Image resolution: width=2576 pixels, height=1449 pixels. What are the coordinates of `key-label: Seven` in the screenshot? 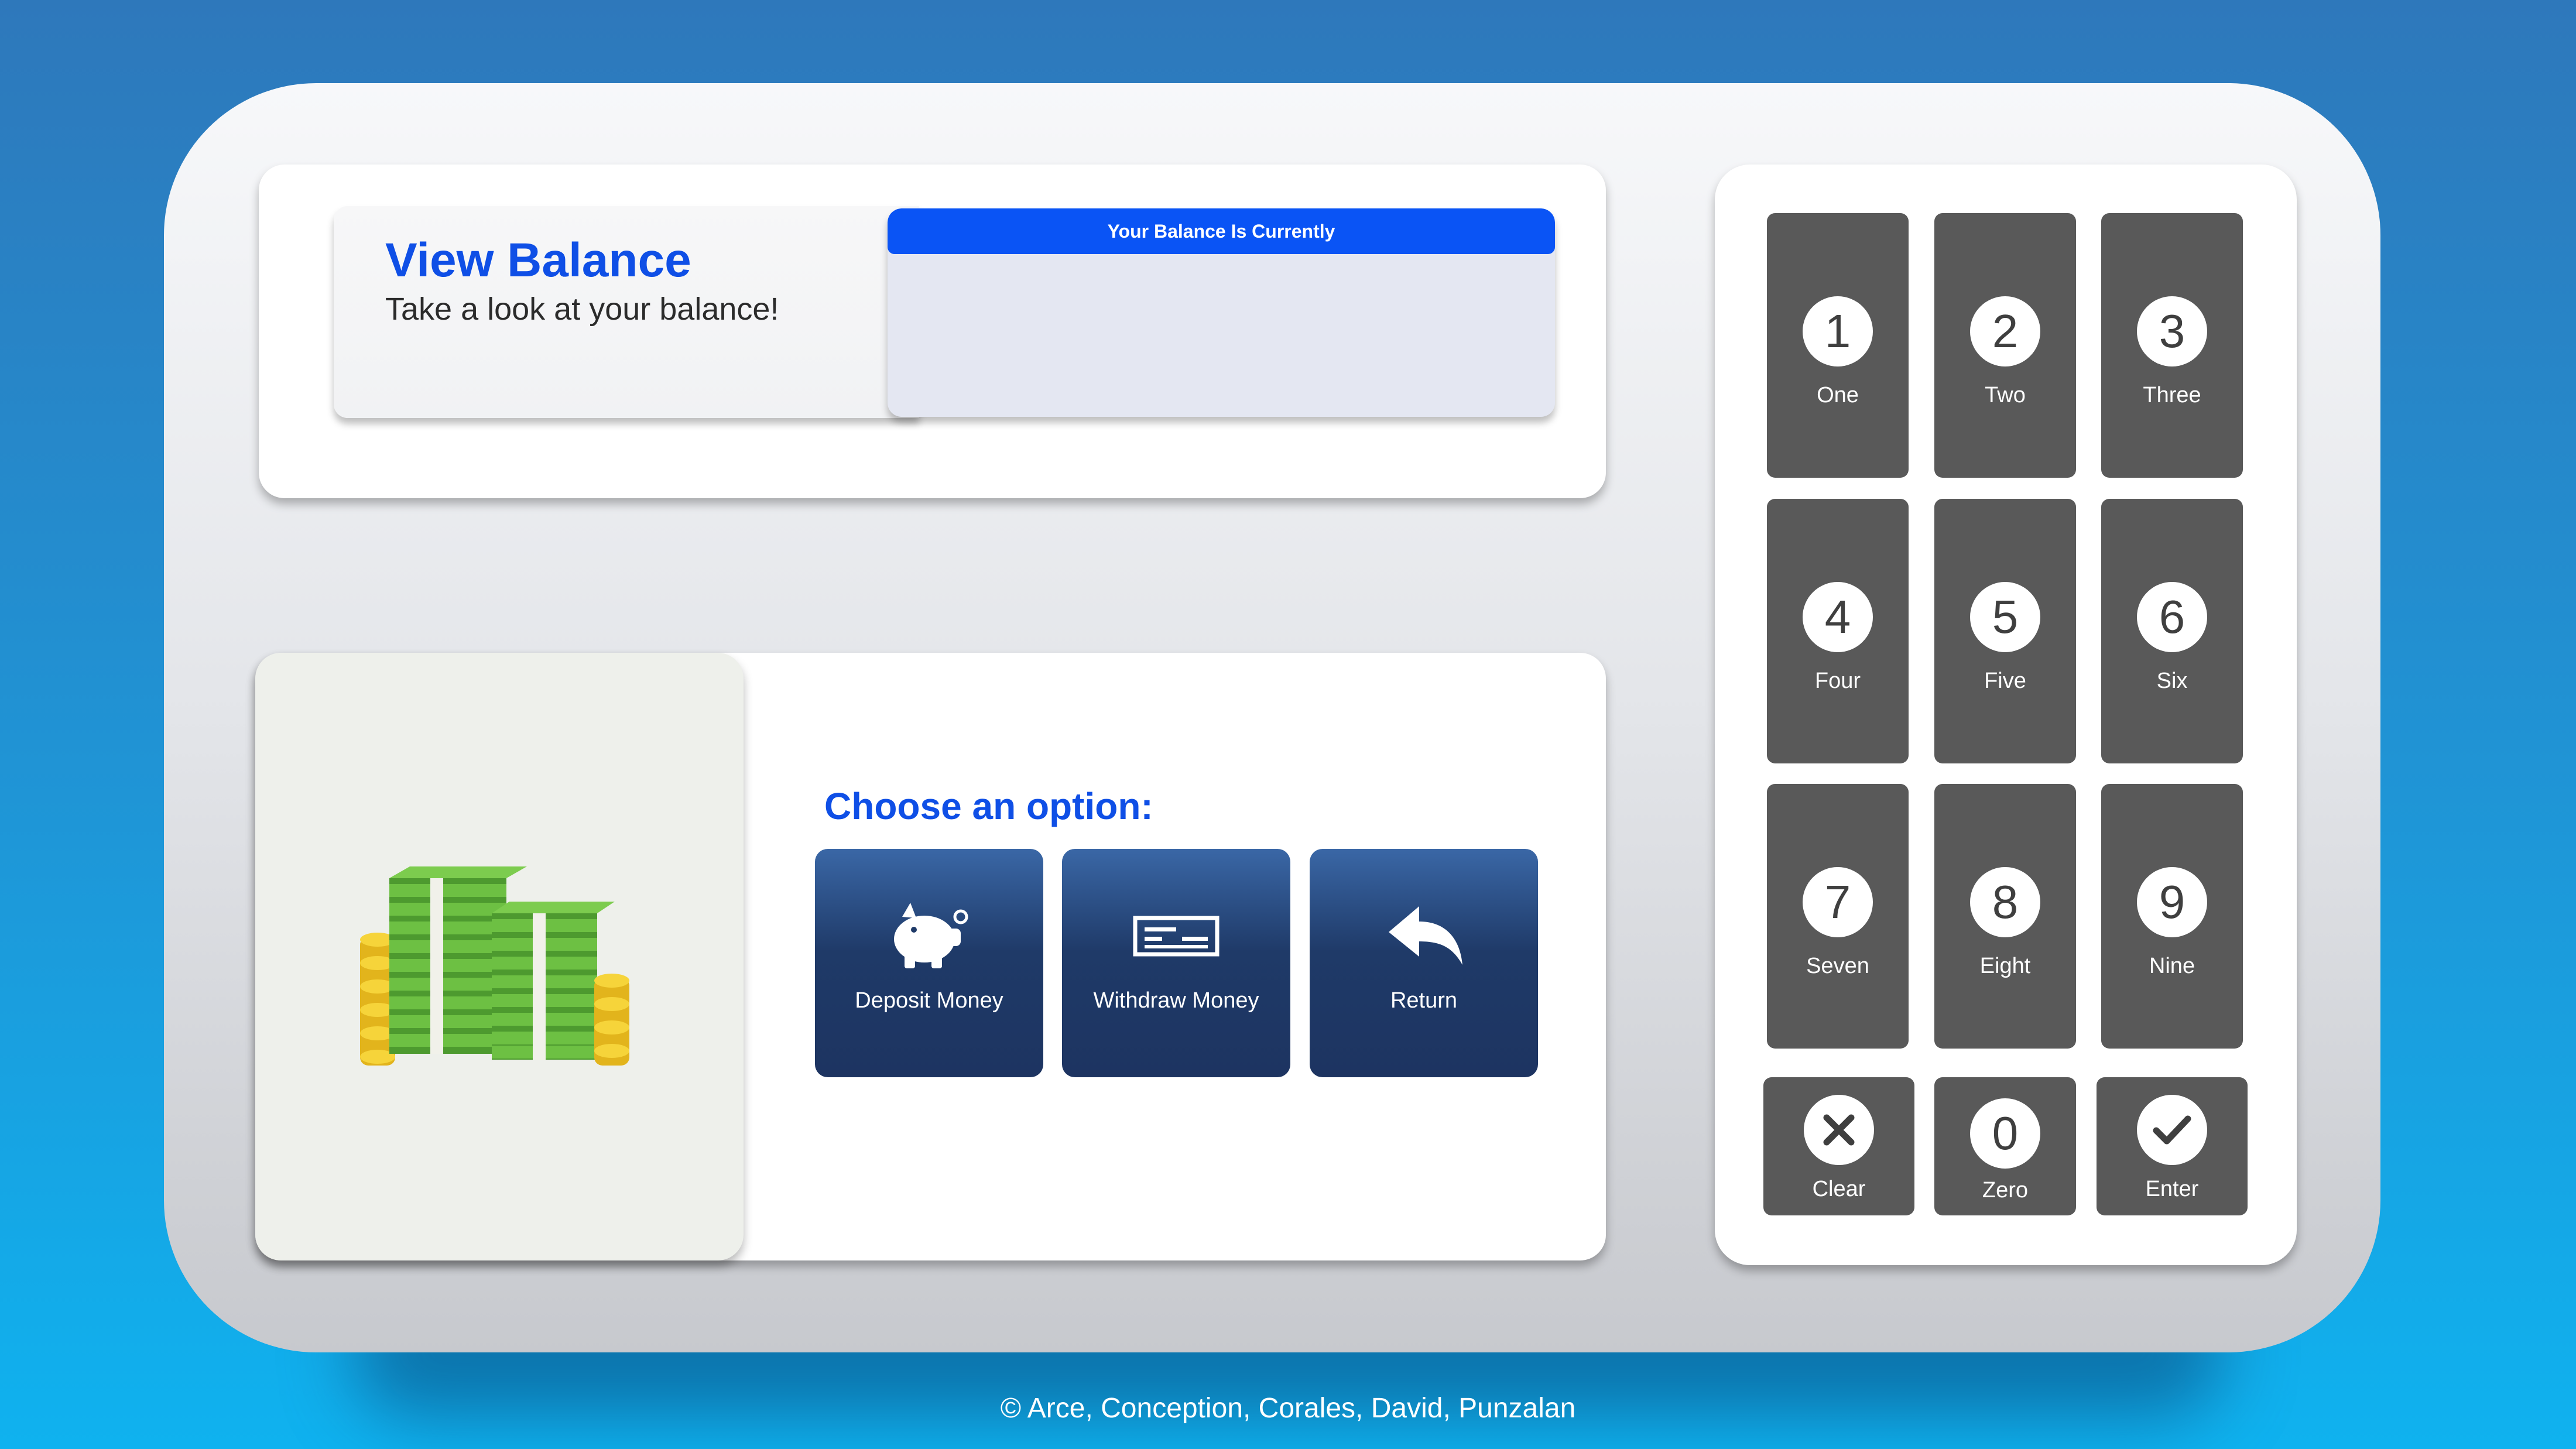 It's located at (1837, 966).